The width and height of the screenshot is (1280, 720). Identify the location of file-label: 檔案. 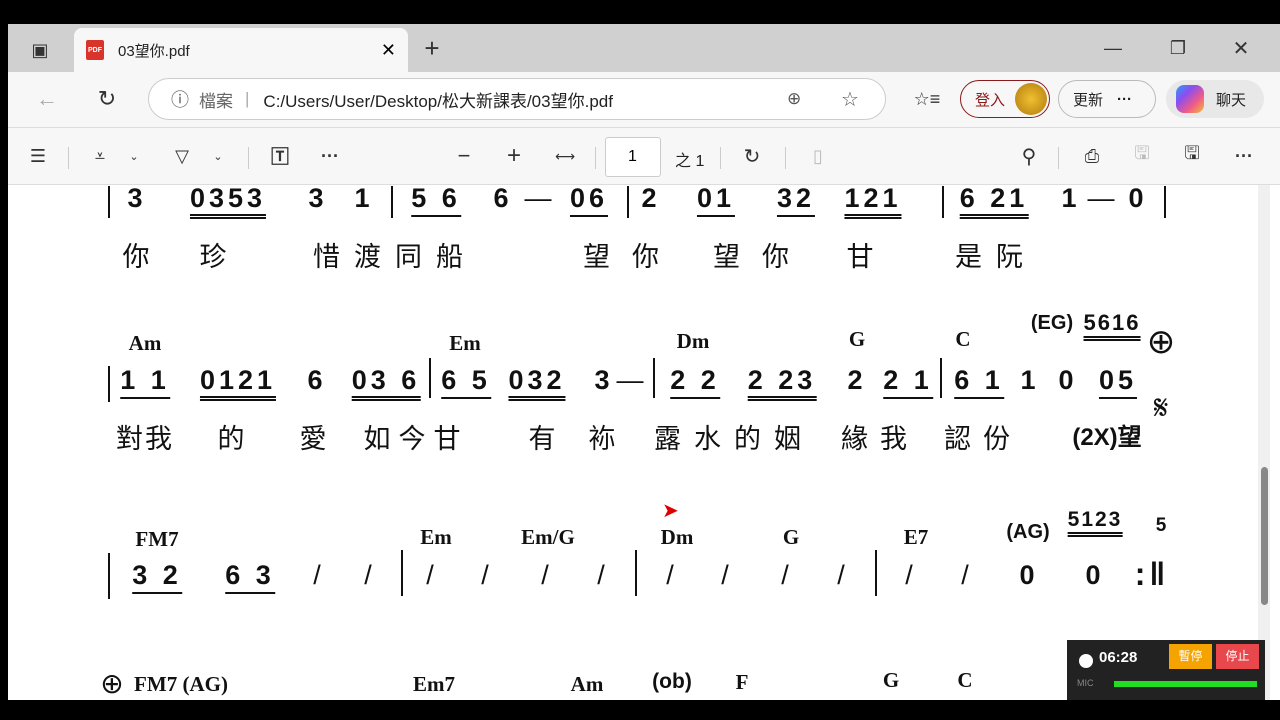
(216, 101).